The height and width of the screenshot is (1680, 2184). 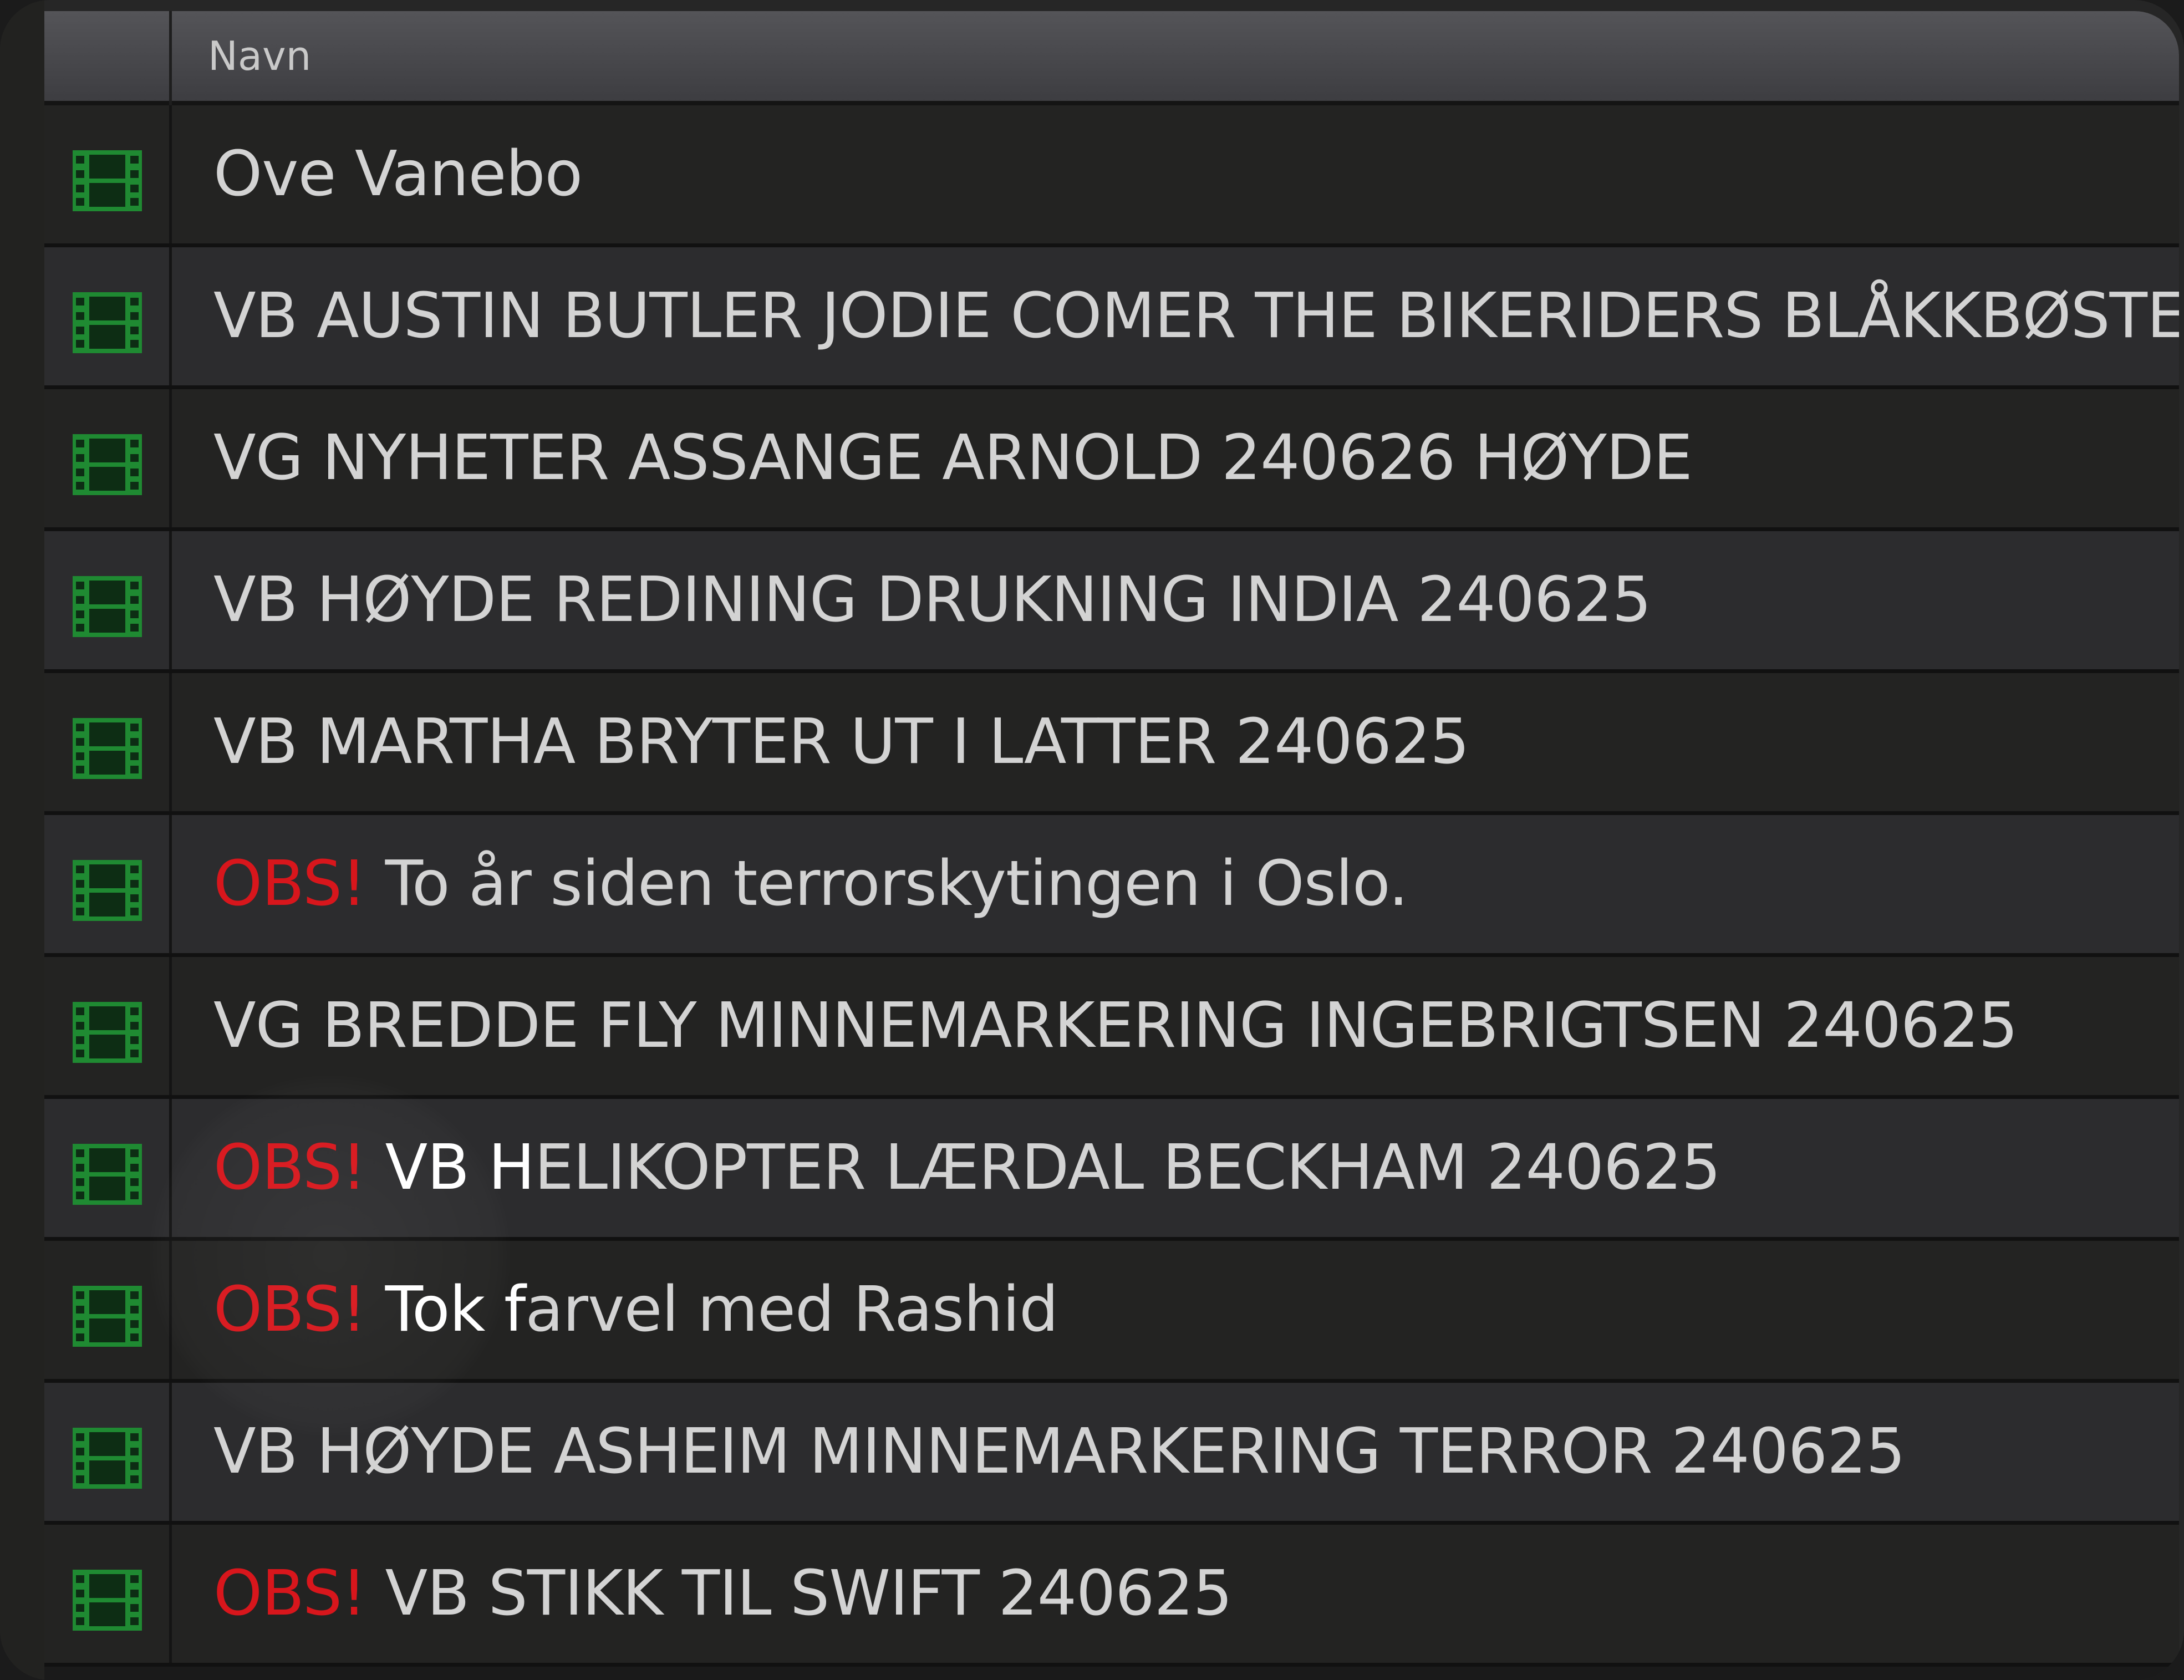 I want to click on row-name-cell: OBS! To år siden terrorskytingen i Oslo., so click(x=811, y=884).